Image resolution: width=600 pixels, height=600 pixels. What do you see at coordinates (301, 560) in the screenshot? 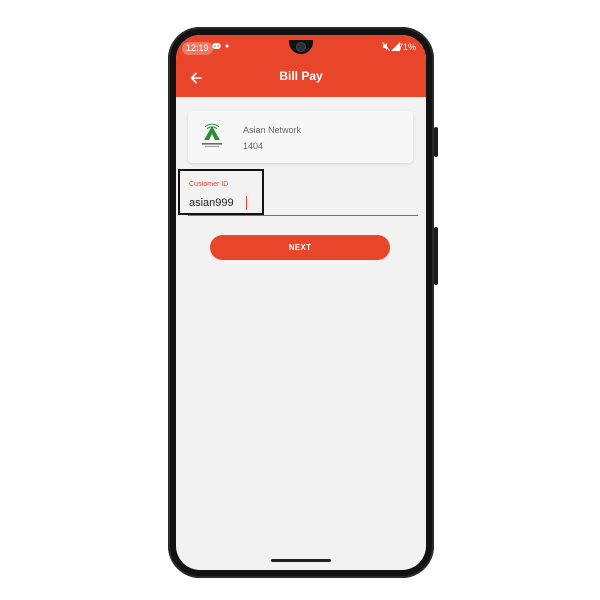
I see `home-indicator` at bounding box center [301, 560].